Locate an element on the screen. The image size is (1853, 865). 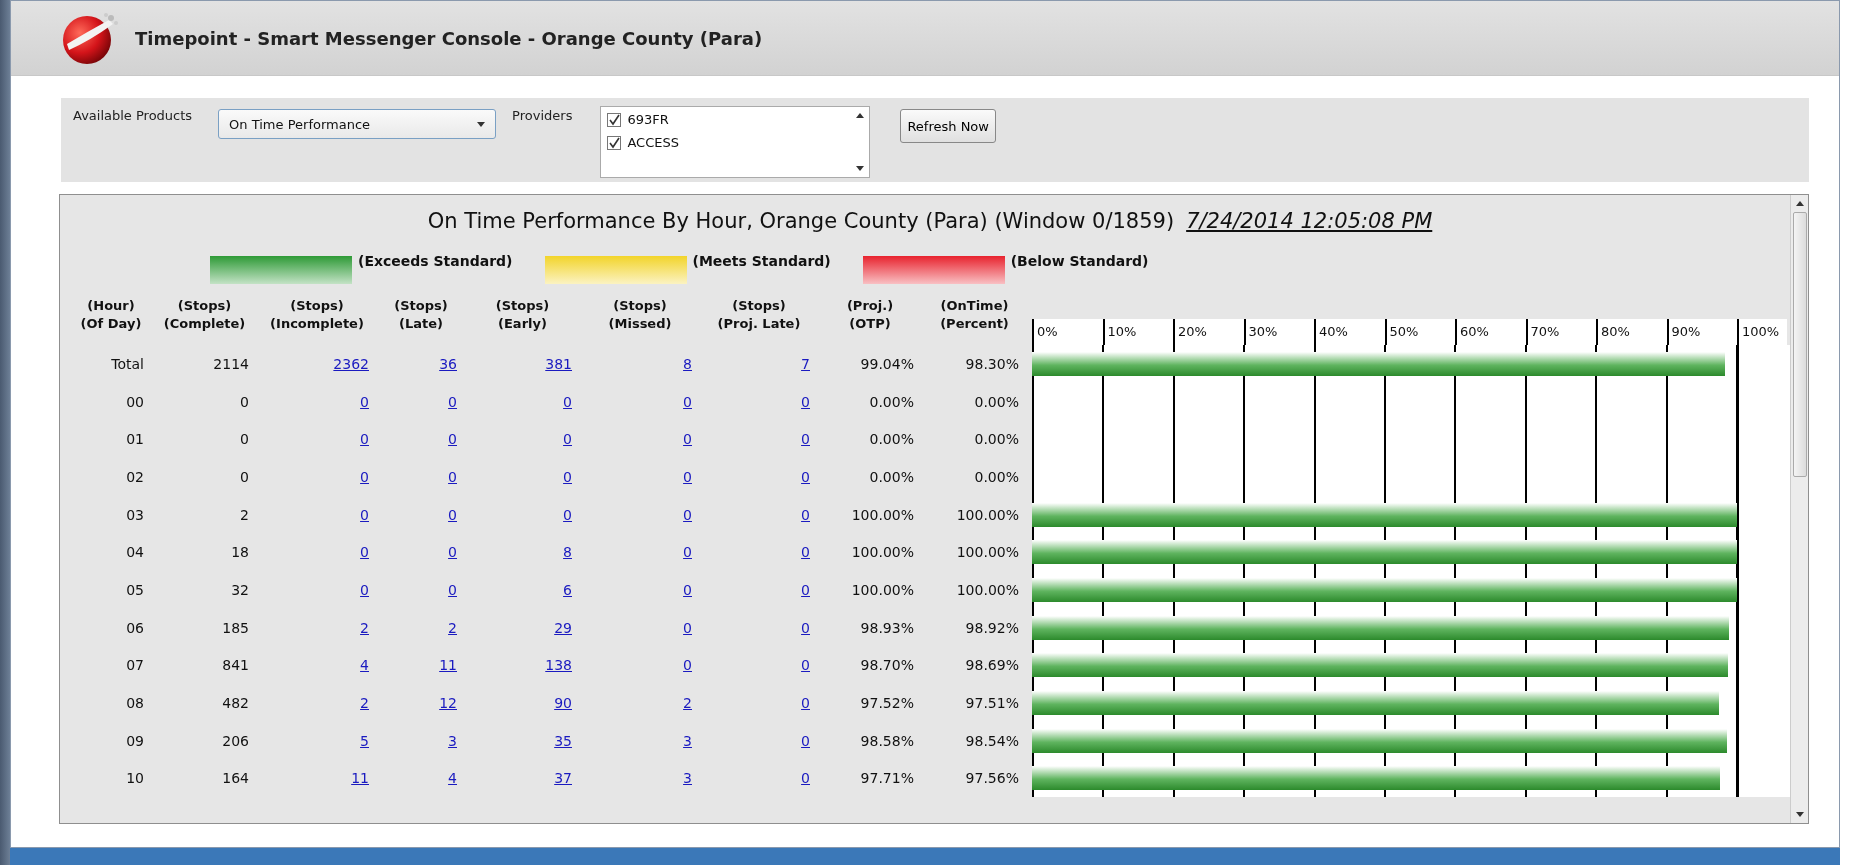
table-cell: 97.51% is located at coordinates (992, 703).